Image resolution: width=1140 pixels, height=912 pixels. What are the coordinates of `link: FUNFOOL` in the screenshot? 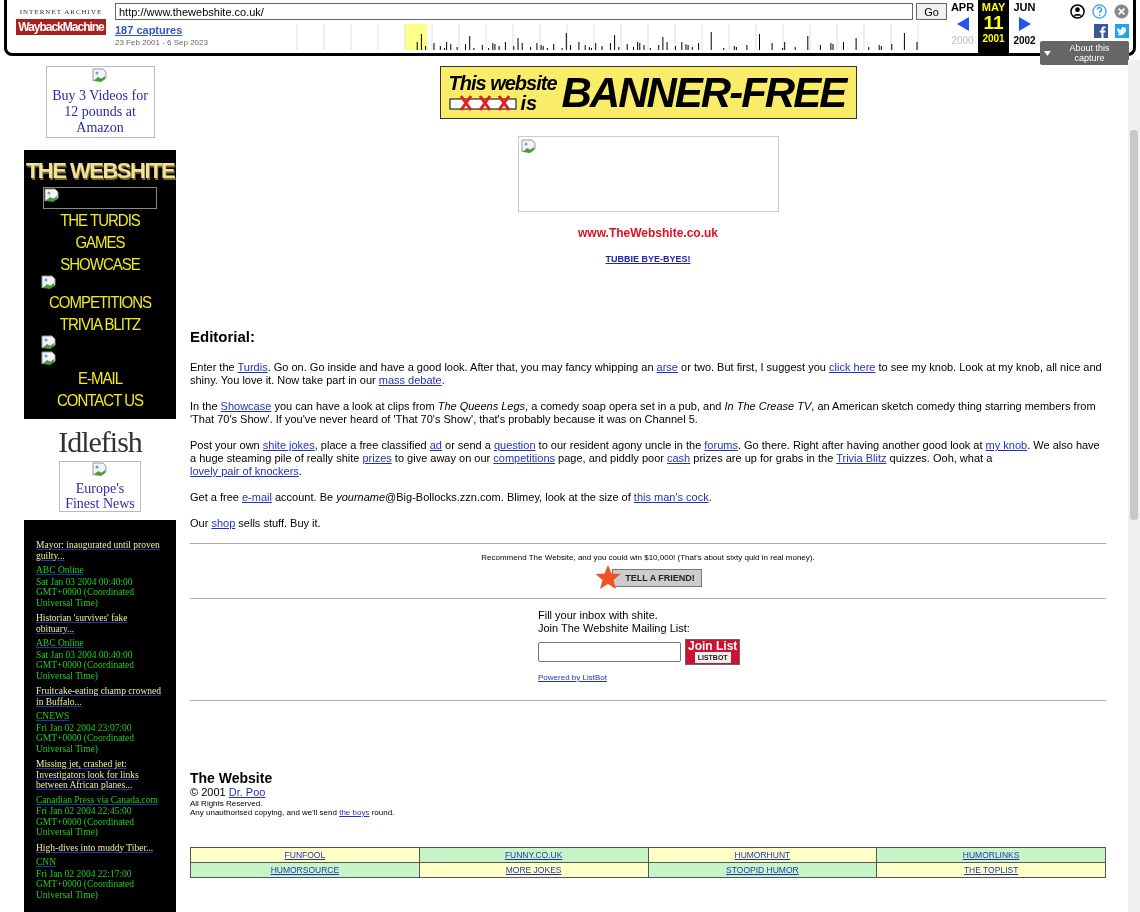 It's located at (305, 855).